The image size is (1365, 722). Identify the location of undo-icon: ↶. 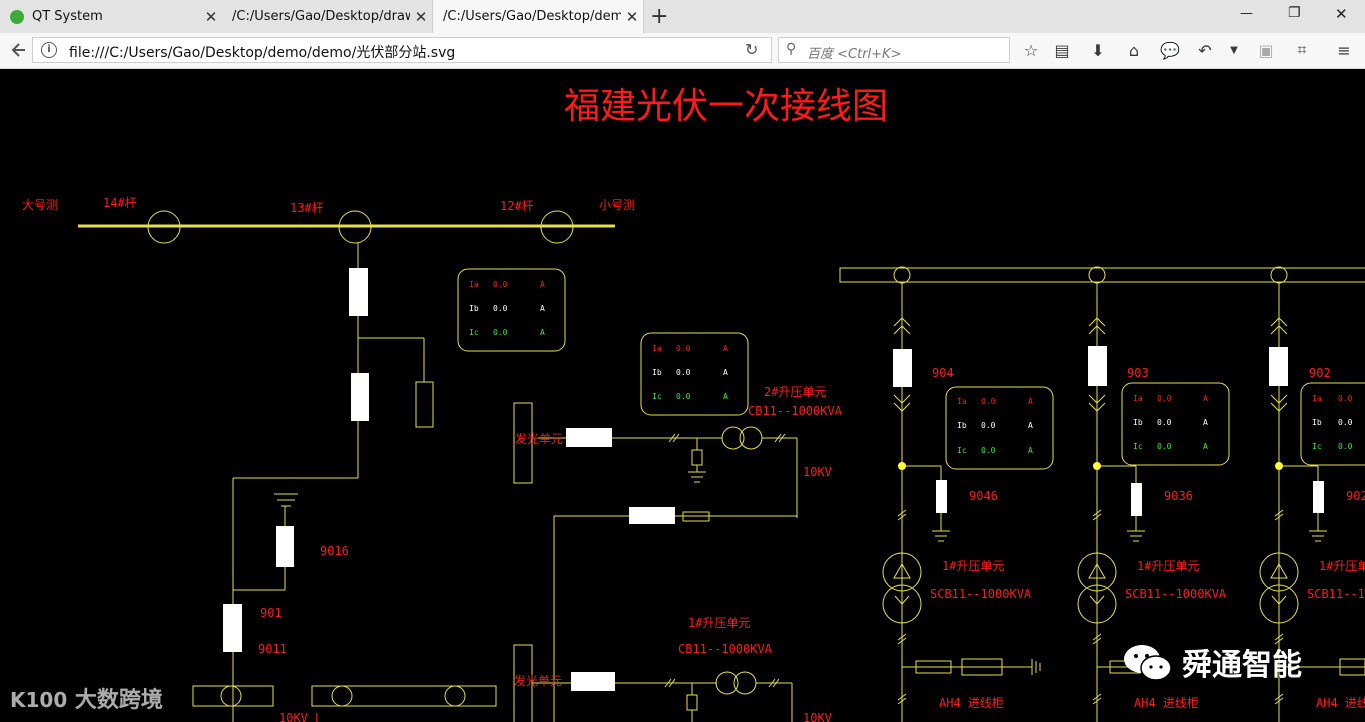
(1205, 50).